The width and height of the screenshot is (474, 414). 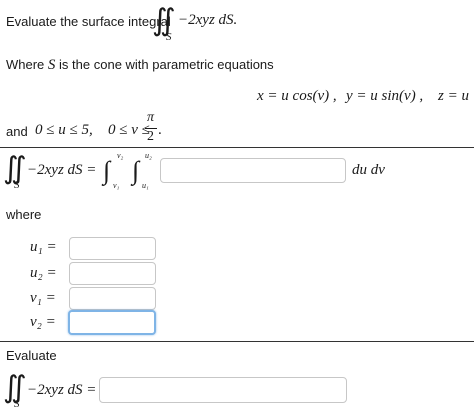 What do you see at coordinates (164, 20) in the screenshot?
I see `double-integral-symbol: ∬` at bounding box center [164, 20].